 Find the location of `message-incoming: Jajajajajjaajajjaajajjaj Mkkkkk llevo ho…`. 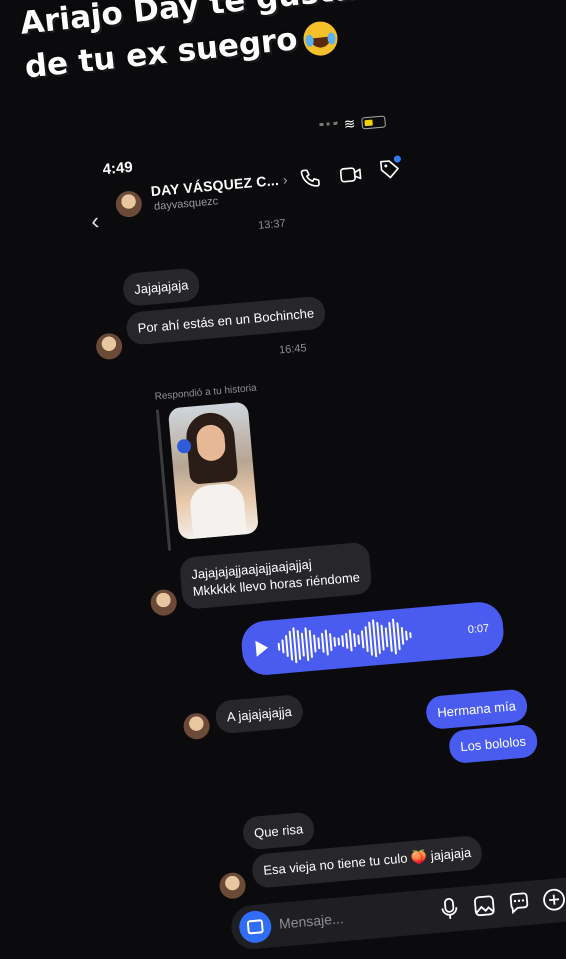

message-incoming: Jajajajajjaajajjaajajjaj Mkkkkk llevo ho… is located at coordinates (275, 575).